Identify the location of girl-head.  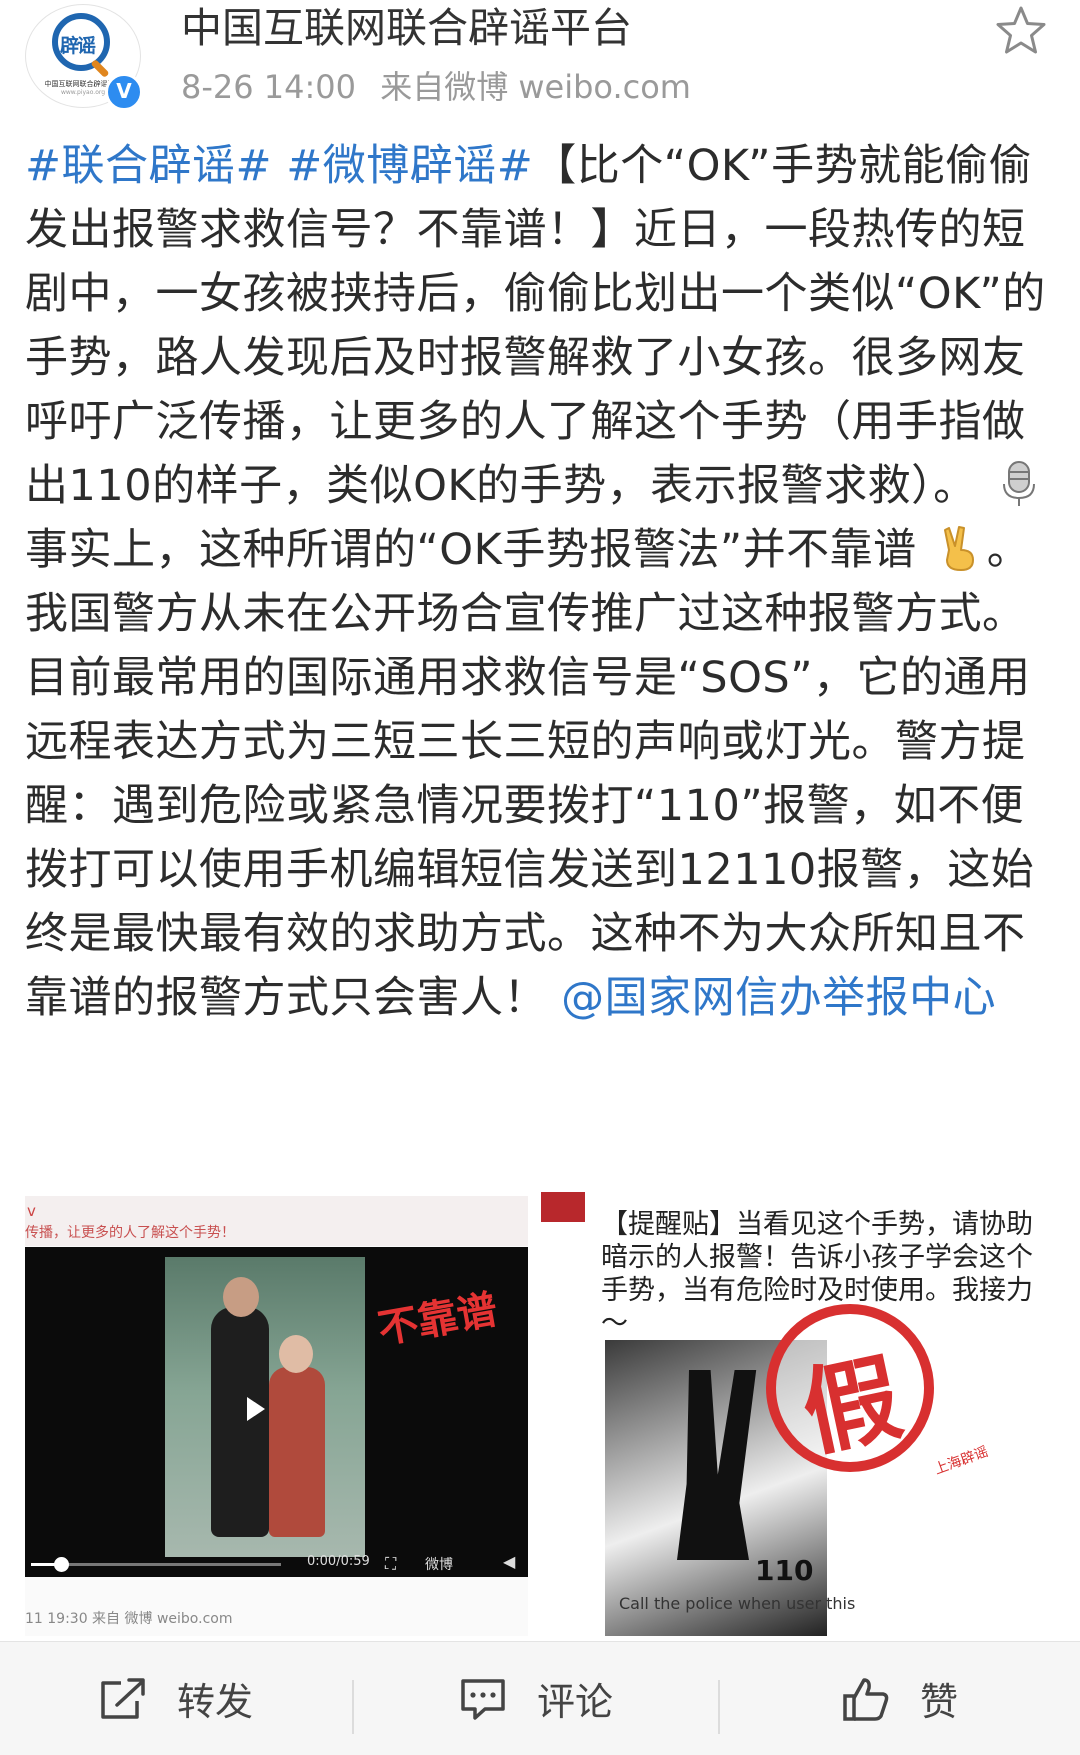
(296, 1354).